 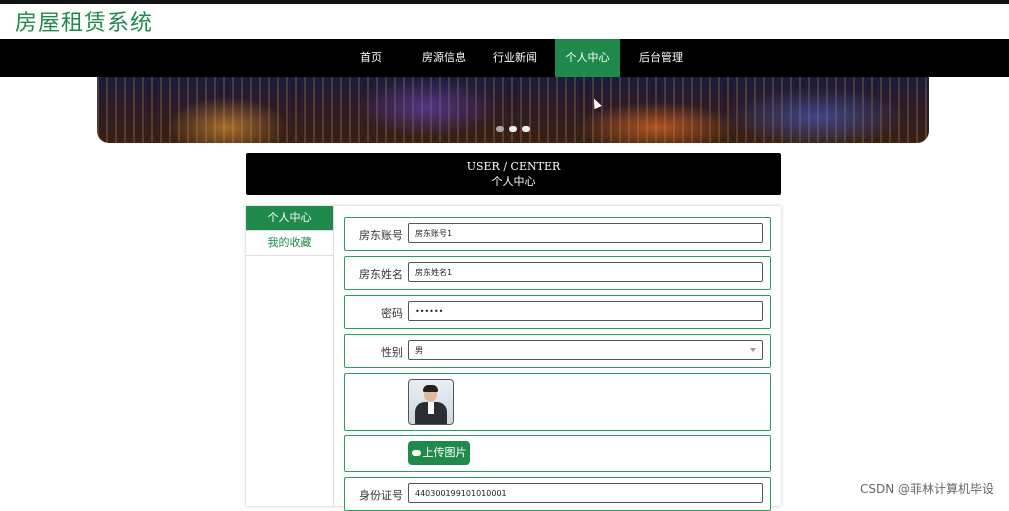 I want to click on gender-select: 男, so click(x=585, y=350).